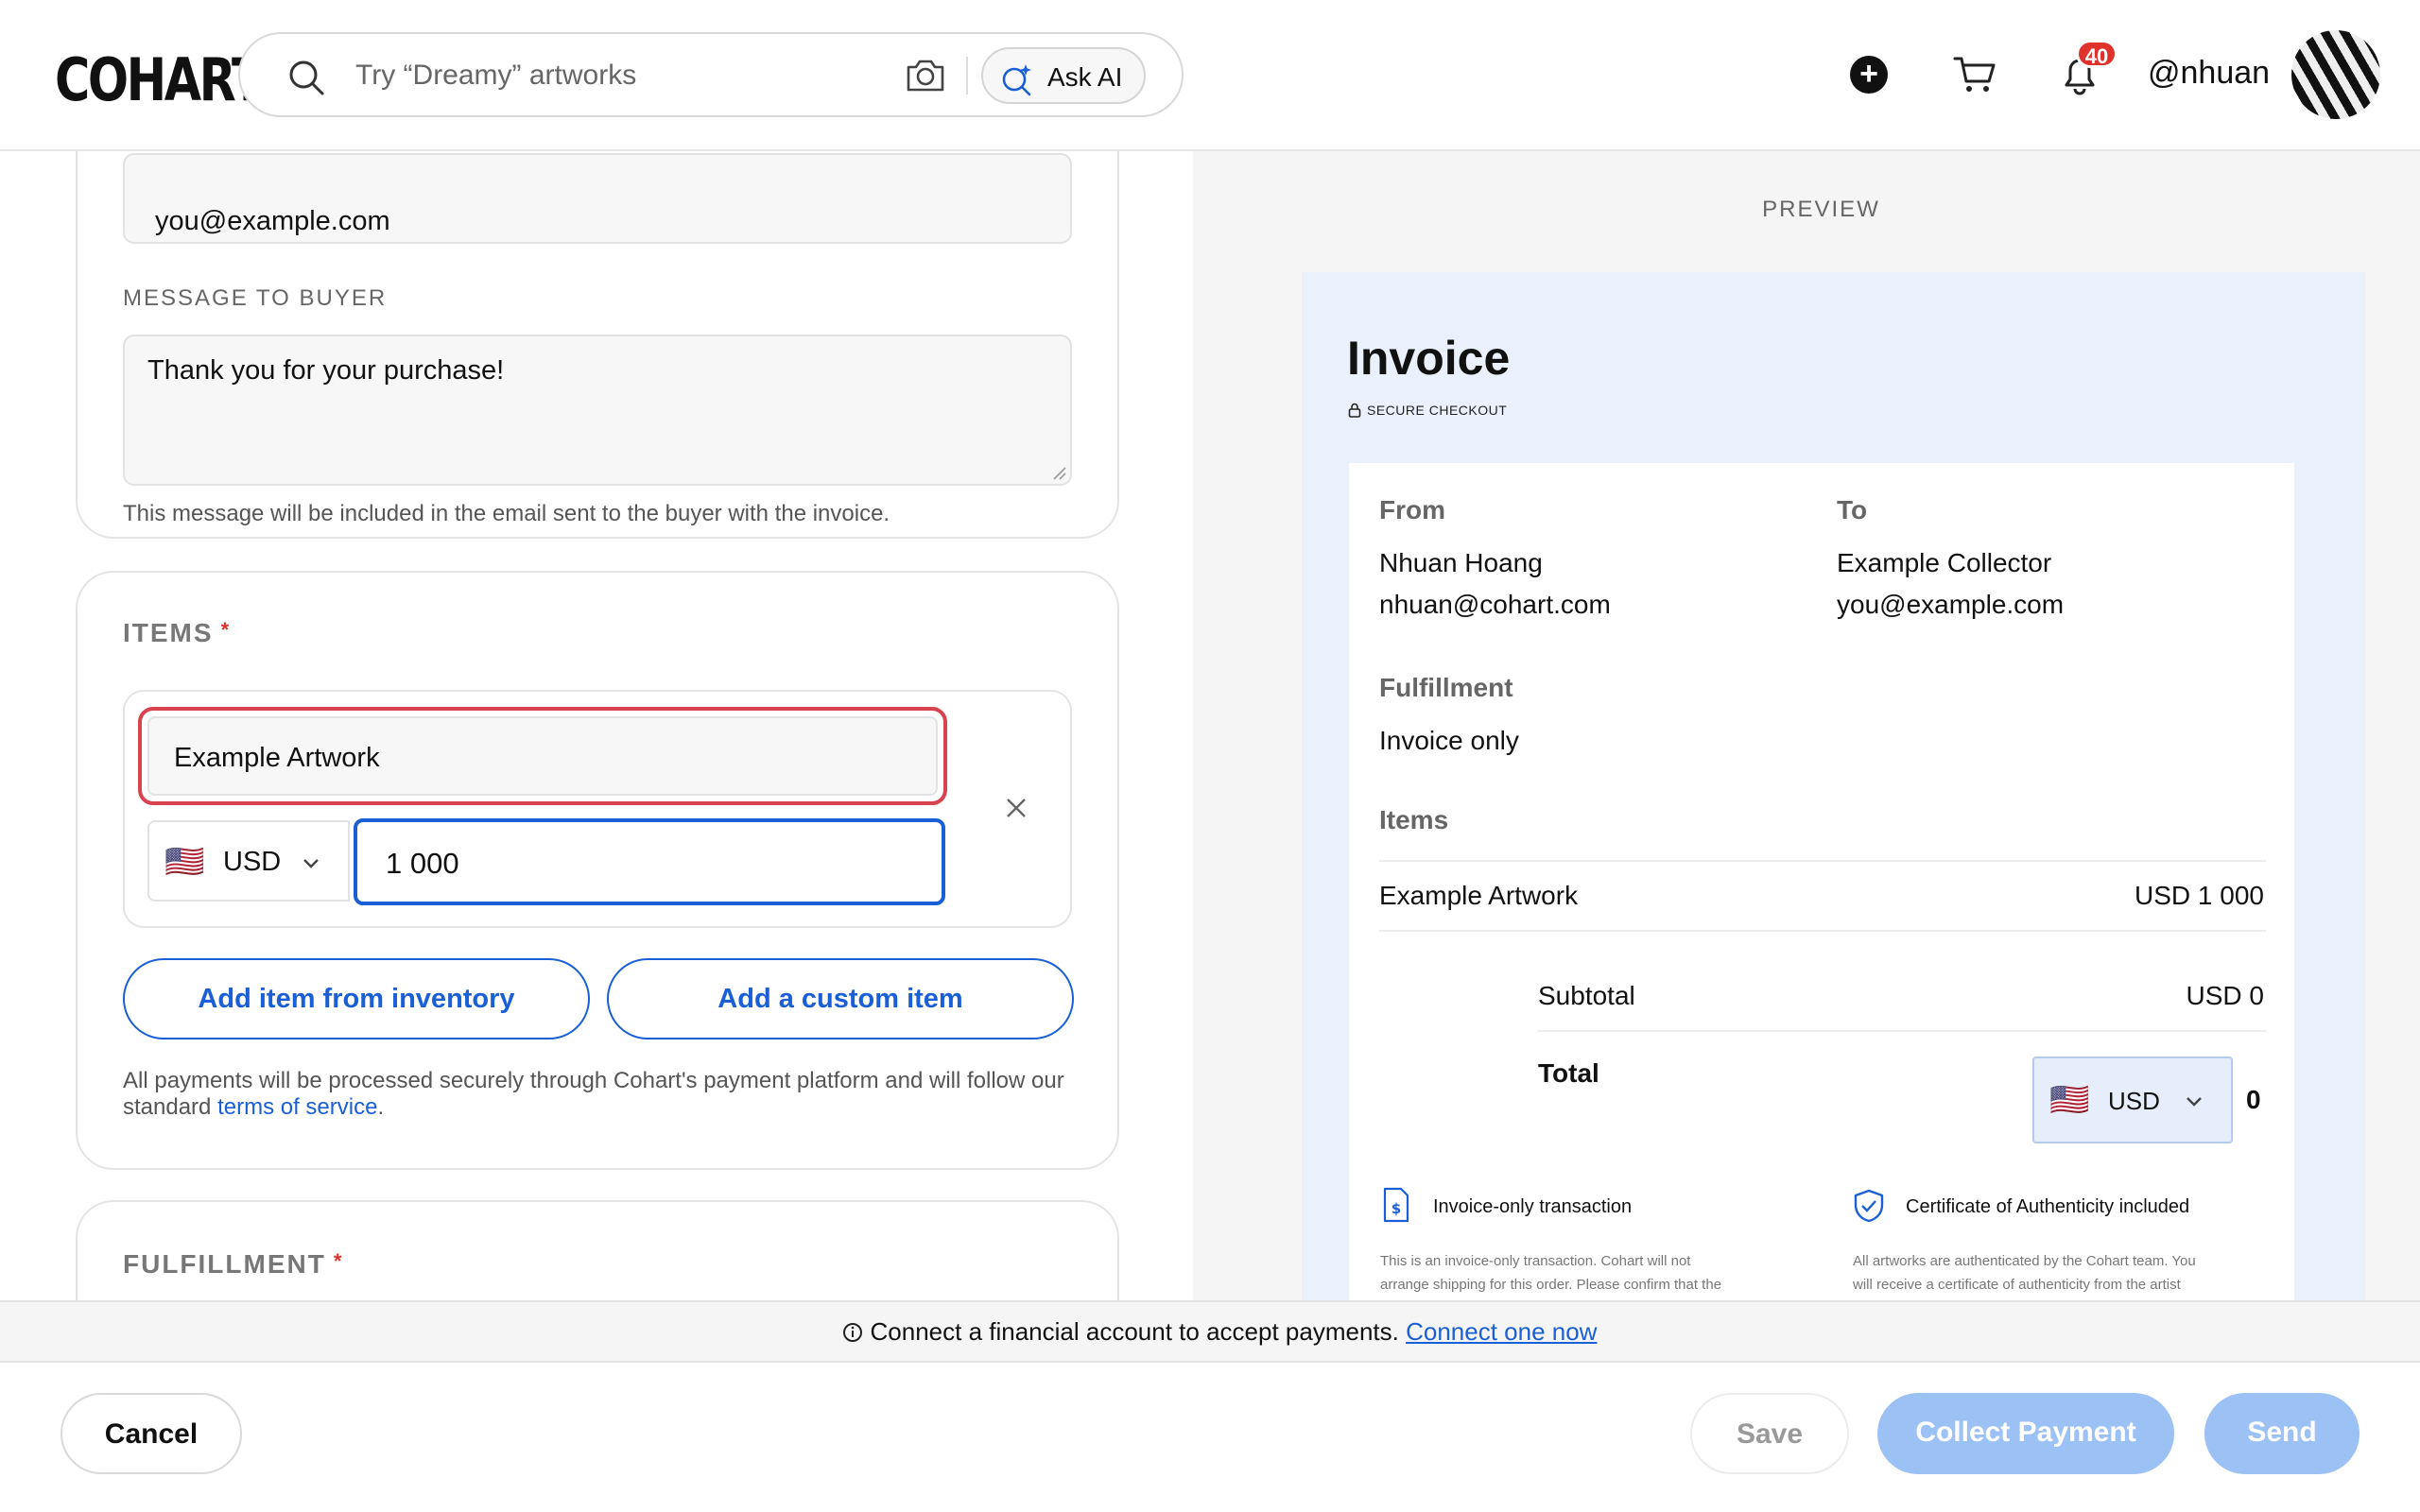 The image size is (2420, 1512). What do you see at coordinates (1821, 209) in the screenshot?
I see `preview-label: PREVIEW` at bounding box center [1821, 209].